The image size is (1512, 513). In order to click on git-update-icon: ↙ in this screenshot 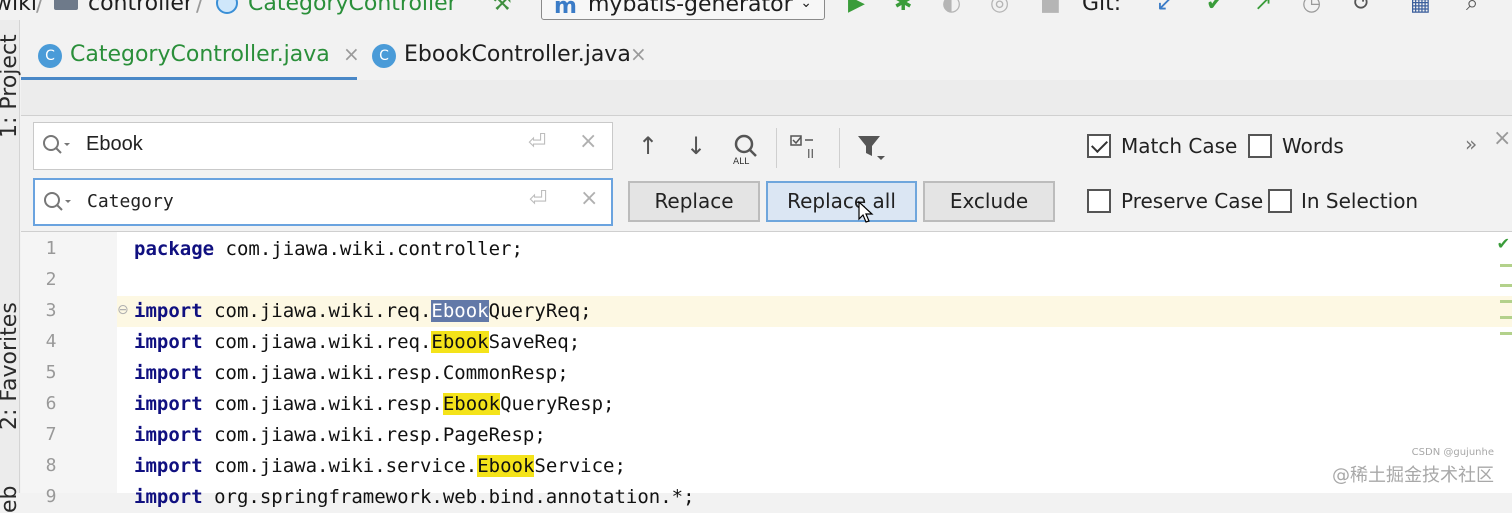, I will do `click(1165, 8)`.